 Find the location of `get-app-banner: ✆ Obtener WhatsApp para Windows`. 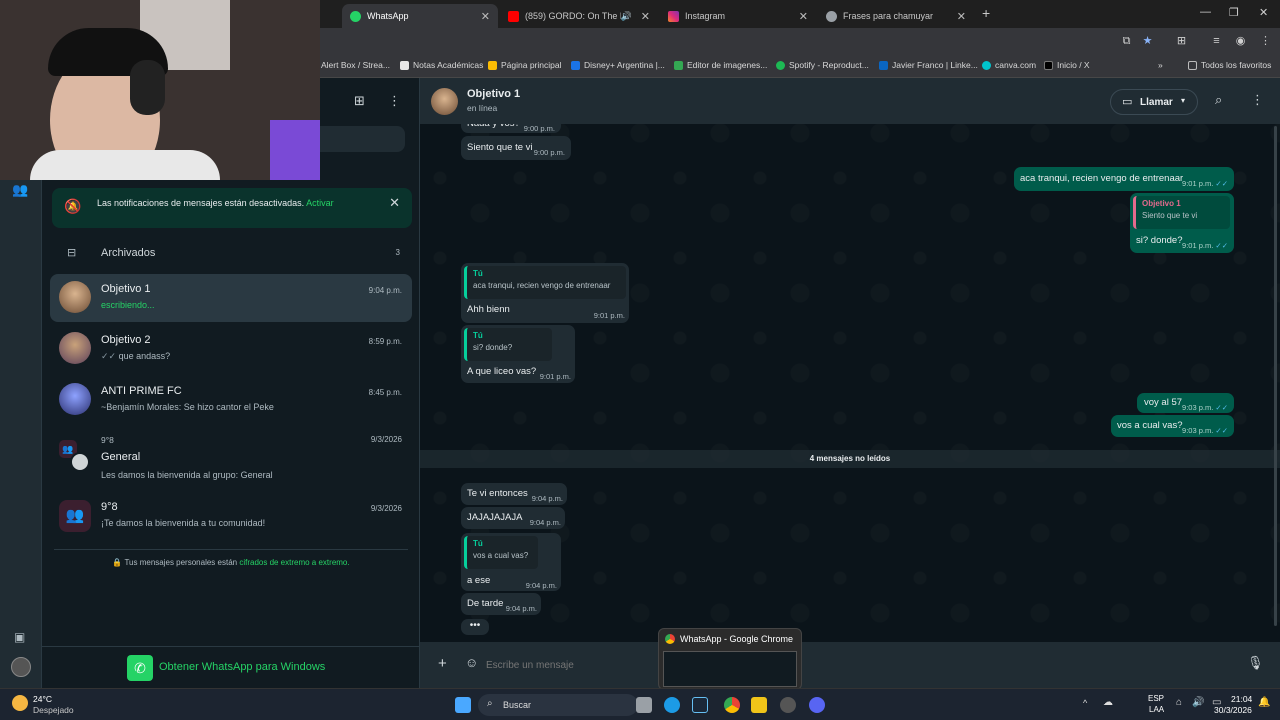

get-app-banner: ✆ Obtener WhatsApp para Windows is located at coordinates (231, 667).